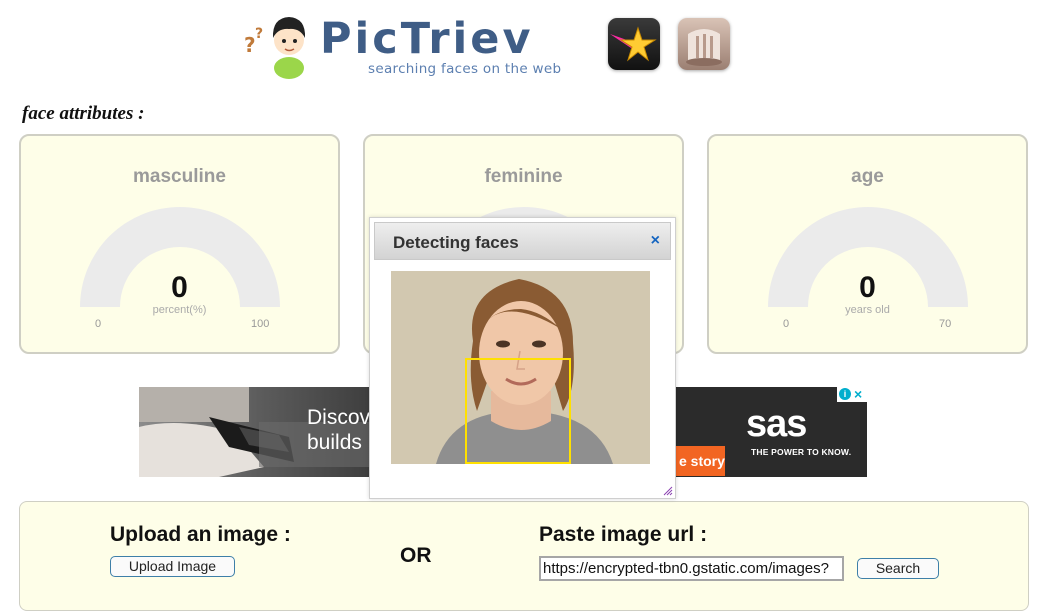  I want to click on image-url-input, so click(691, 568).